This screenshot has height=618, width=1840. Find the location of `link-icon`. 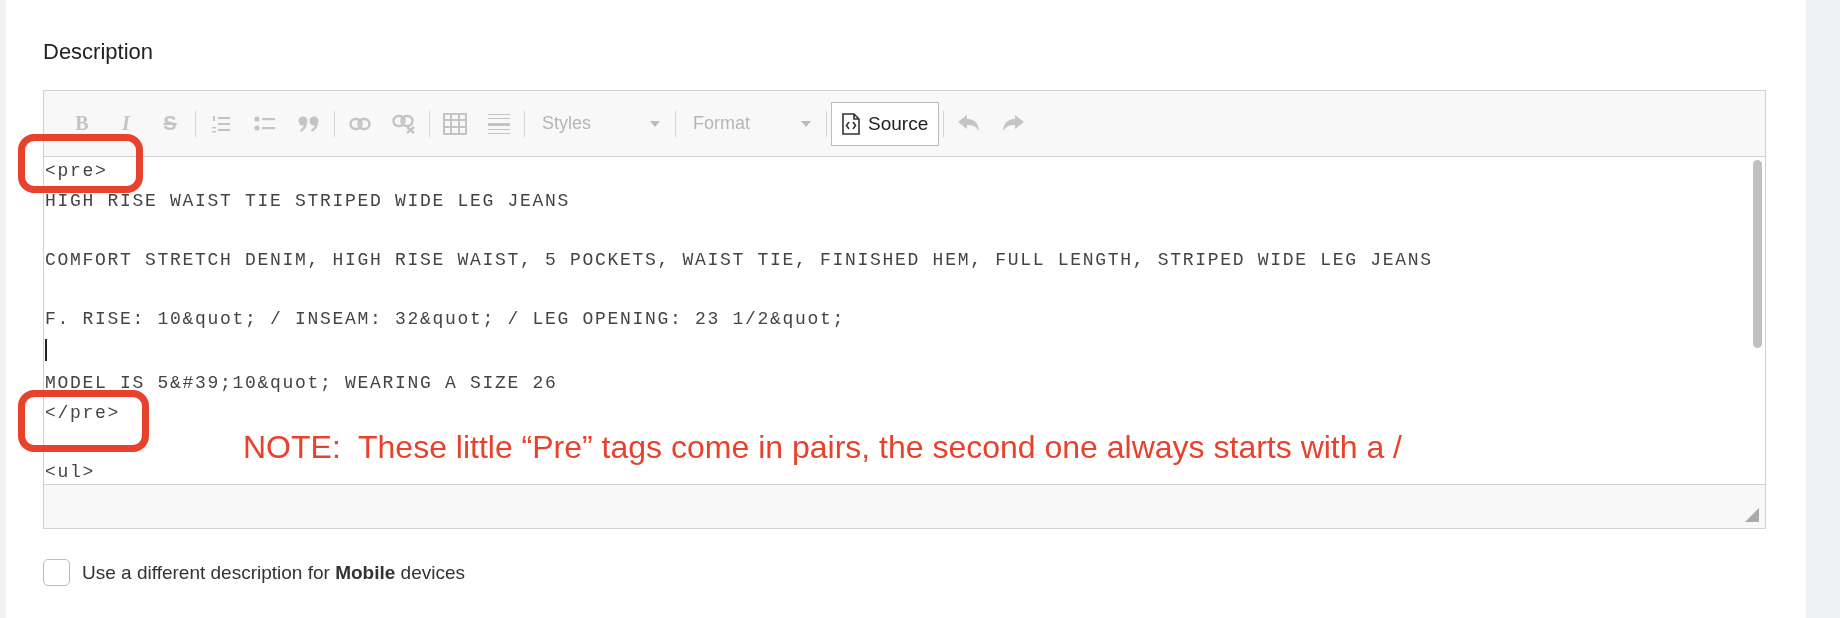

link-icon is located at coordinates (360, 123).